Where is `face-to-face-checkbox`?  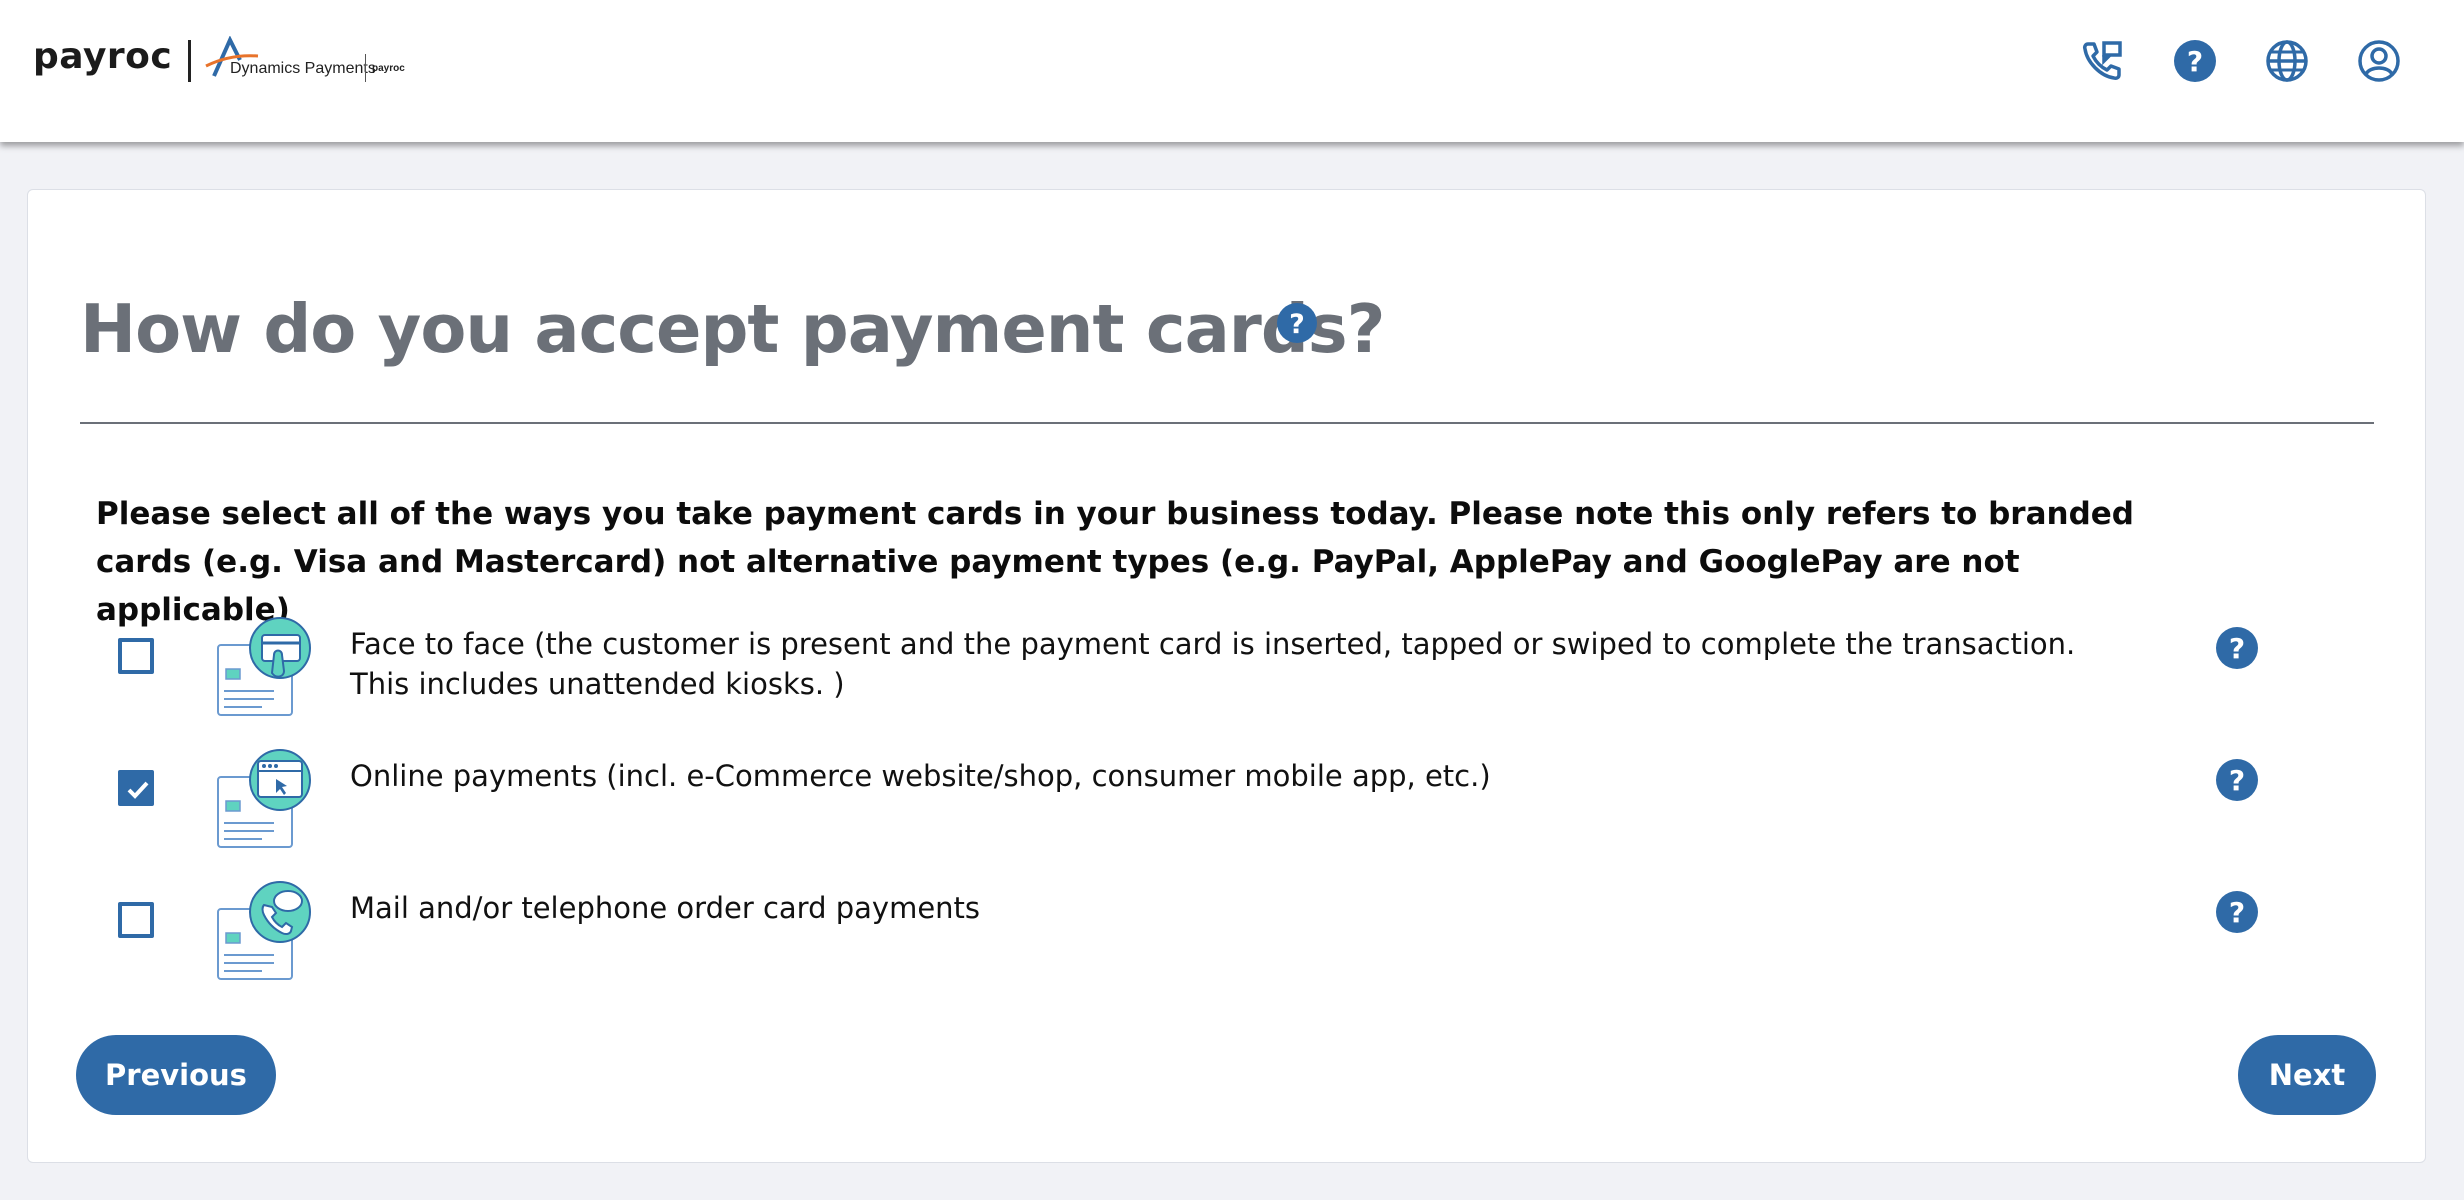 face-to-face-checkbox is located at coordinates (136, 656).